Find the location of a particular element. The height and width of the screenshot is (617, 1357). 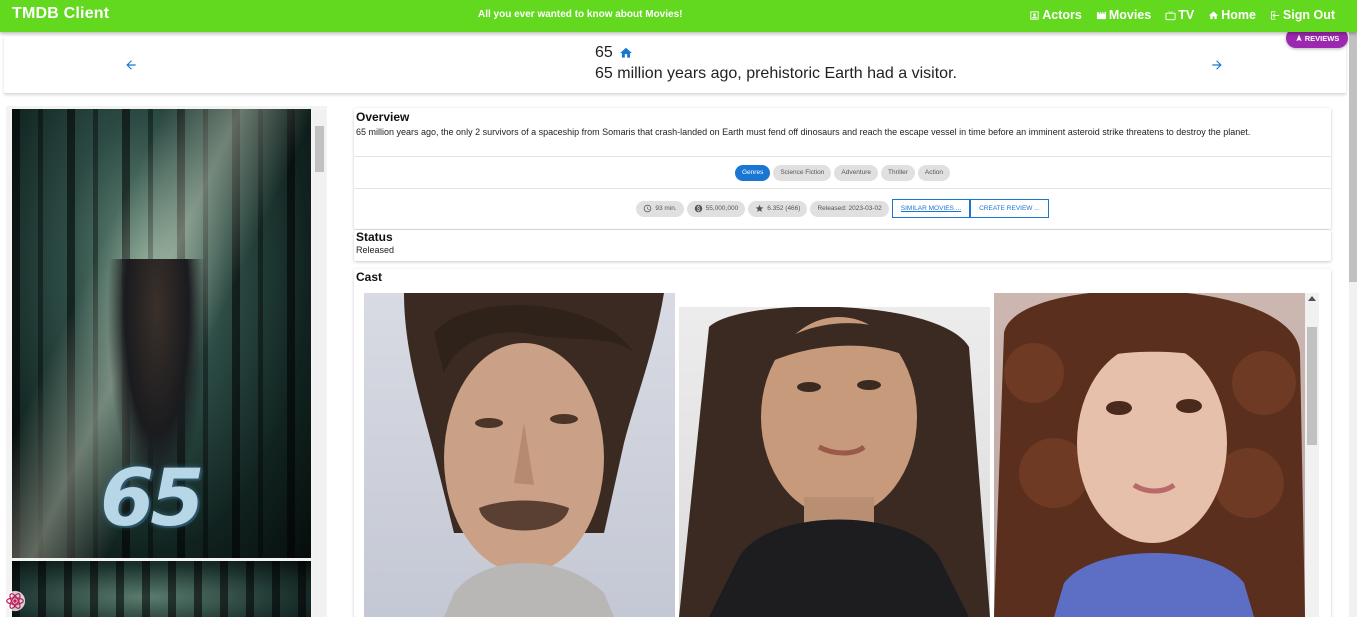

poster-scrollbar is located at coordinates (319, 363).